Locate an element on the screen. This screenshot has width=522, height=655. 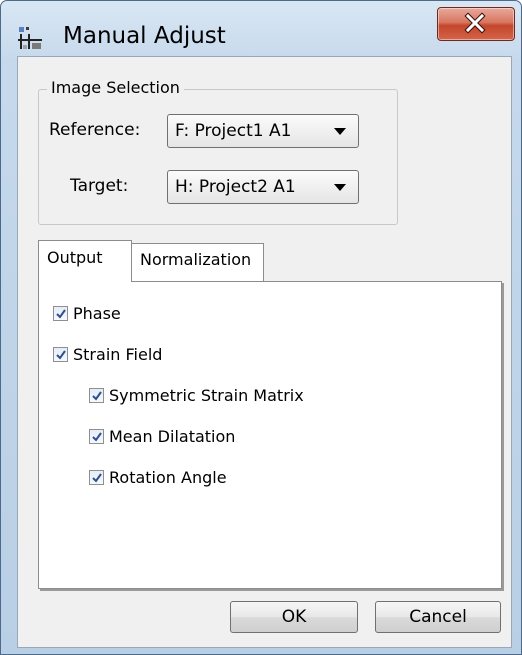
mean-dilatation-label: Mean Dilatation is located at coordinates (172, 436).